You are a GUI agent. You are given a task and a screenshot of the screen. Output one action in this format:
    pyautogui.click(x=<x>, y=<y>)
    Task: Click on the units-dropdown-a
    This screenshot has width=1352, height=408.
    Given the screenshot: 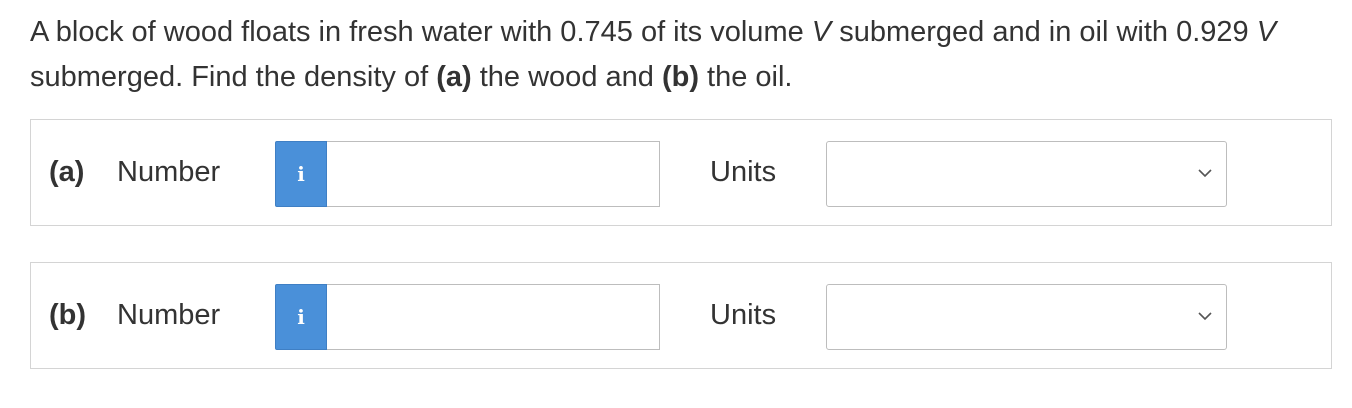 What is the action you would take?
    pyautogui.click(x=1026, y=174)
    